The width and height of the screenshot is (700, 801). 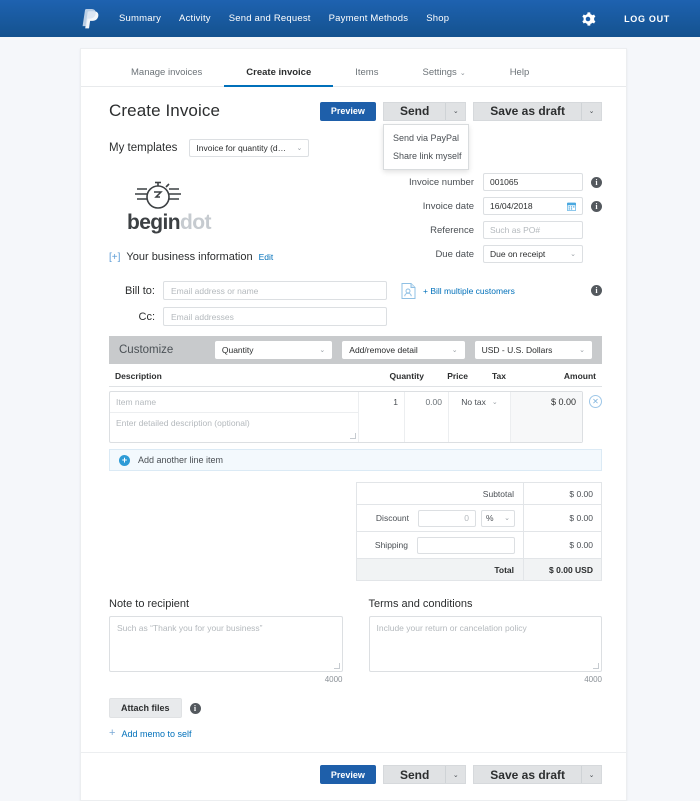 What do you see at coordinates (406, 376) in the screenshot?
I see `column-header-quantity: Quantity` at bounding box center [406, 376].